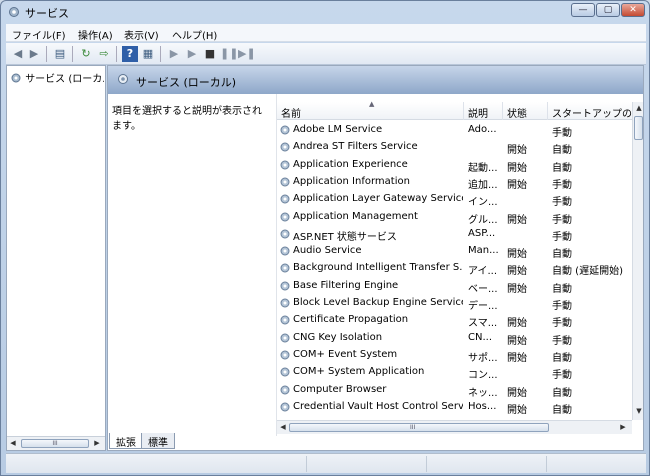  What do you see at coordinates (34, 54) in the screenshot?
I see `forward-arrow-icon: ▶` at bounding box center [34, 54].